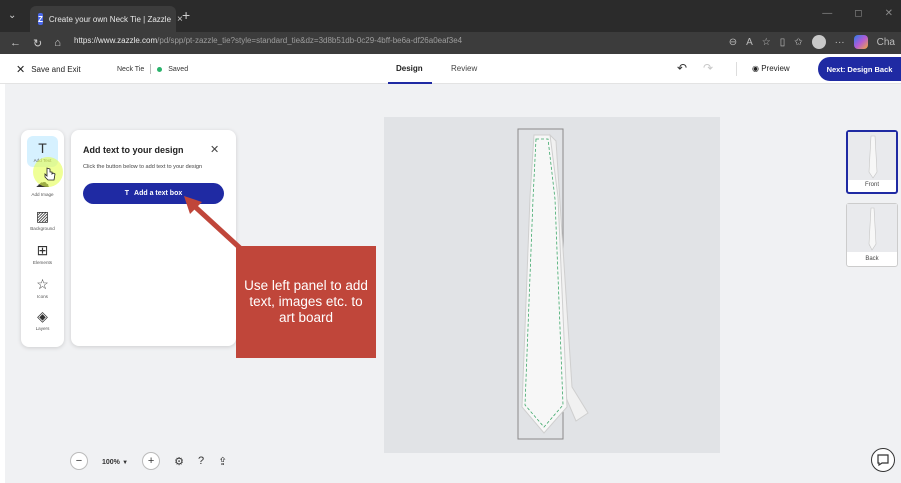  I want to click on read-aloud-icon: A, so click(749, 42).